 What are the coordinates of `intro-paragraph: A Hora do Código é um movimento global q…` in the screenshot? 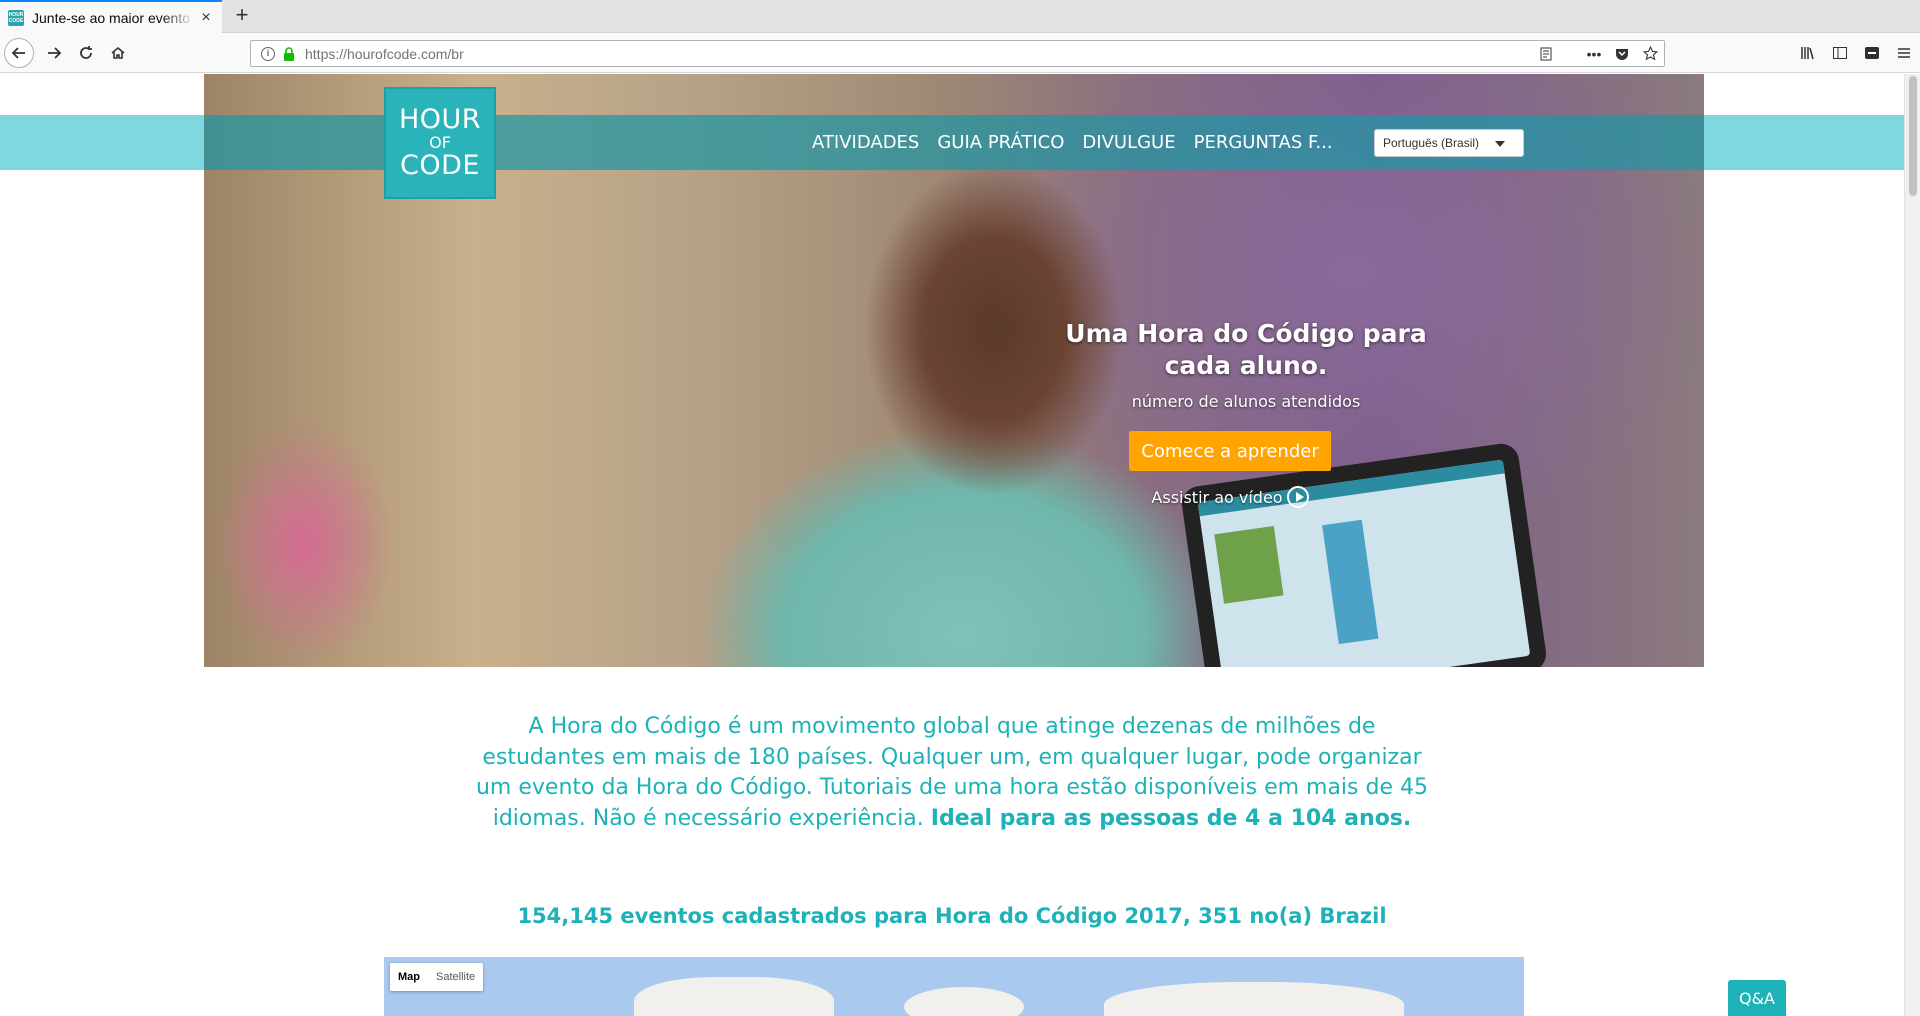 It's located at (952, 773).